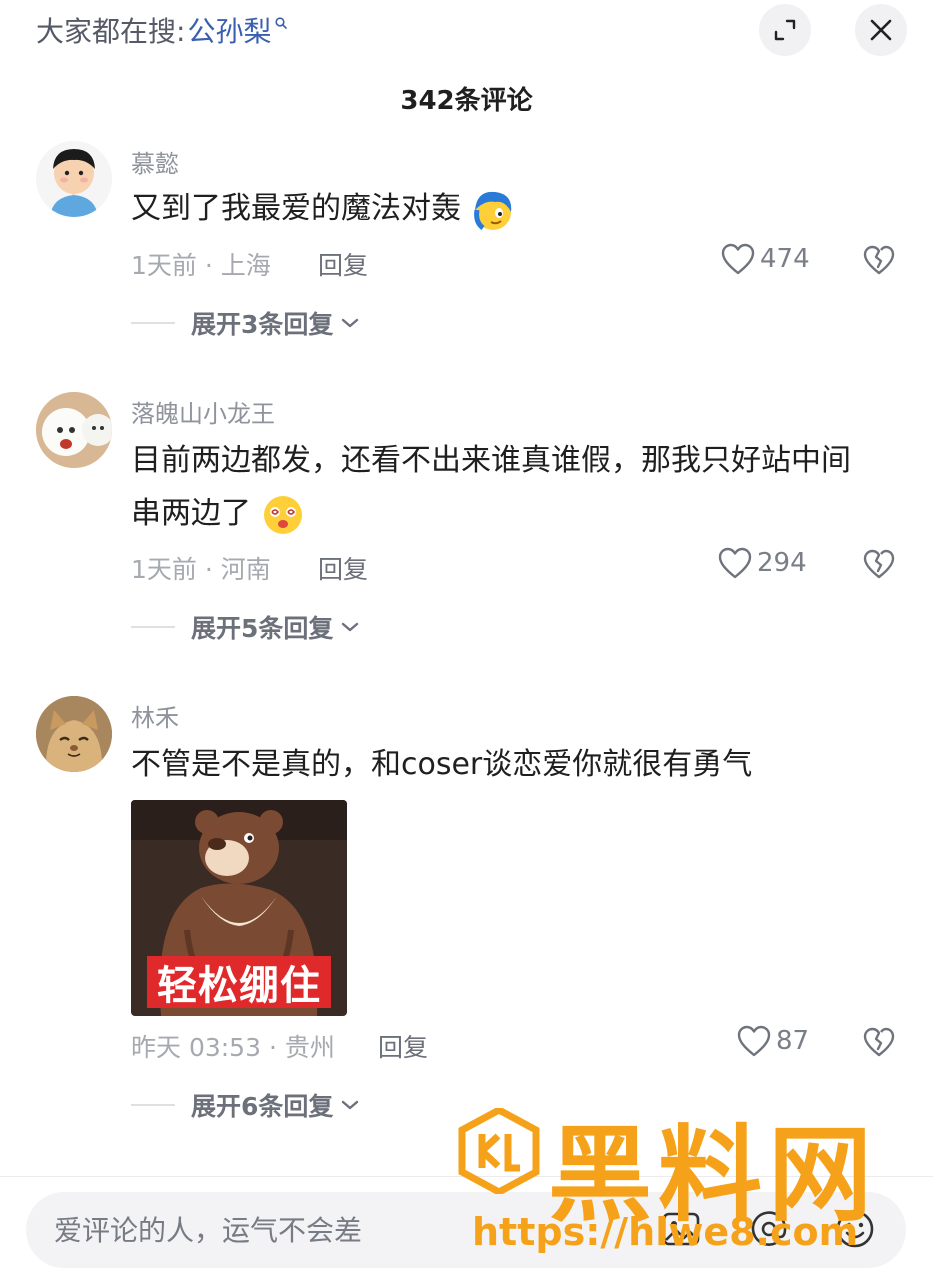  What do you see at coordinates (491, 460) in the screenshot?
I see `comment-text-line: 目前两边都发，还看不出来谁真谁假，那我只好站中间` at bounding box center [491, 460].